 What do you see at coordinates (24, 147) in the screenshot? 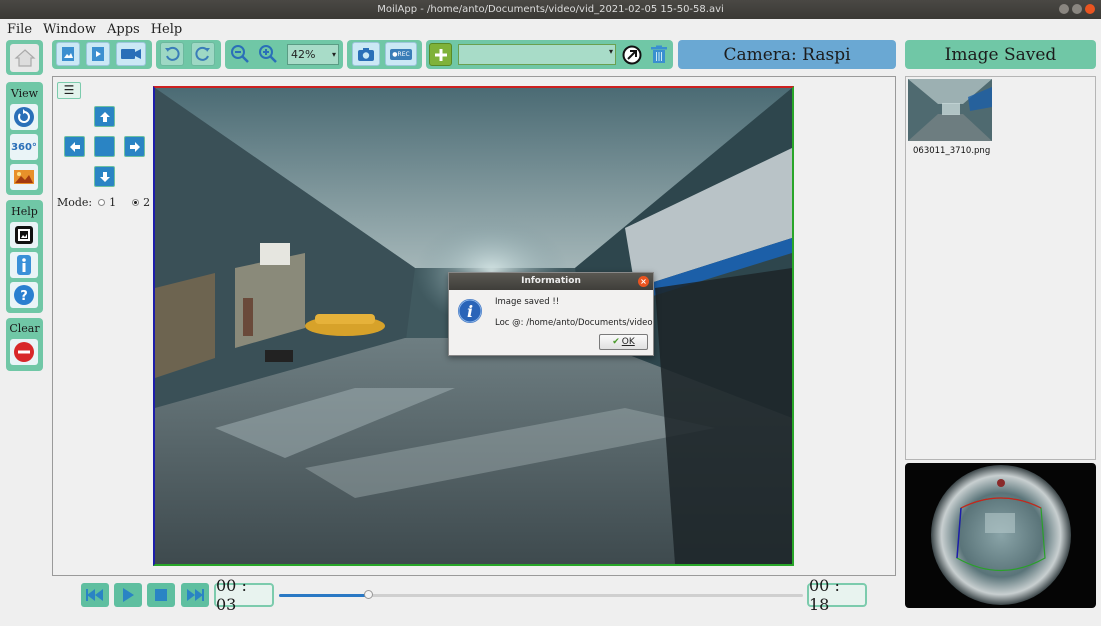
I see `view-360-button: 360°` at bounding box center [24, 147].